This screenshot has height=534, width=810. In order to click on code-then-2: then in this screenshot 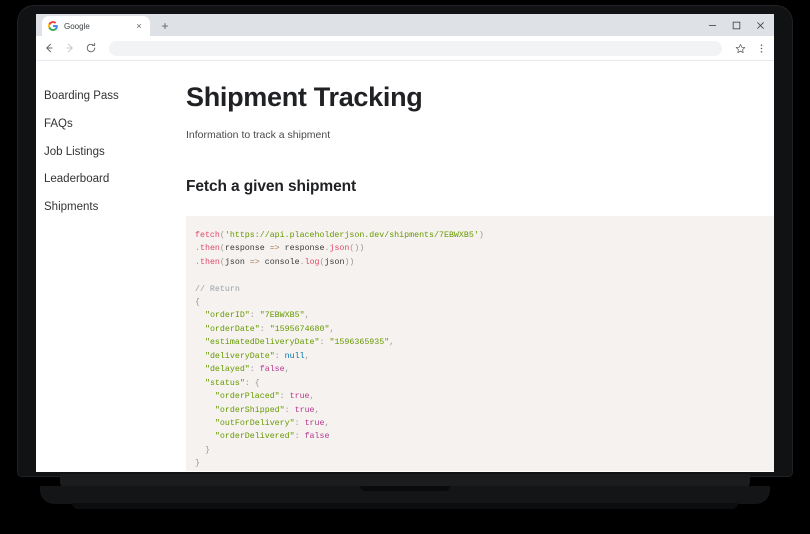, I will do `click(209, 262)`.